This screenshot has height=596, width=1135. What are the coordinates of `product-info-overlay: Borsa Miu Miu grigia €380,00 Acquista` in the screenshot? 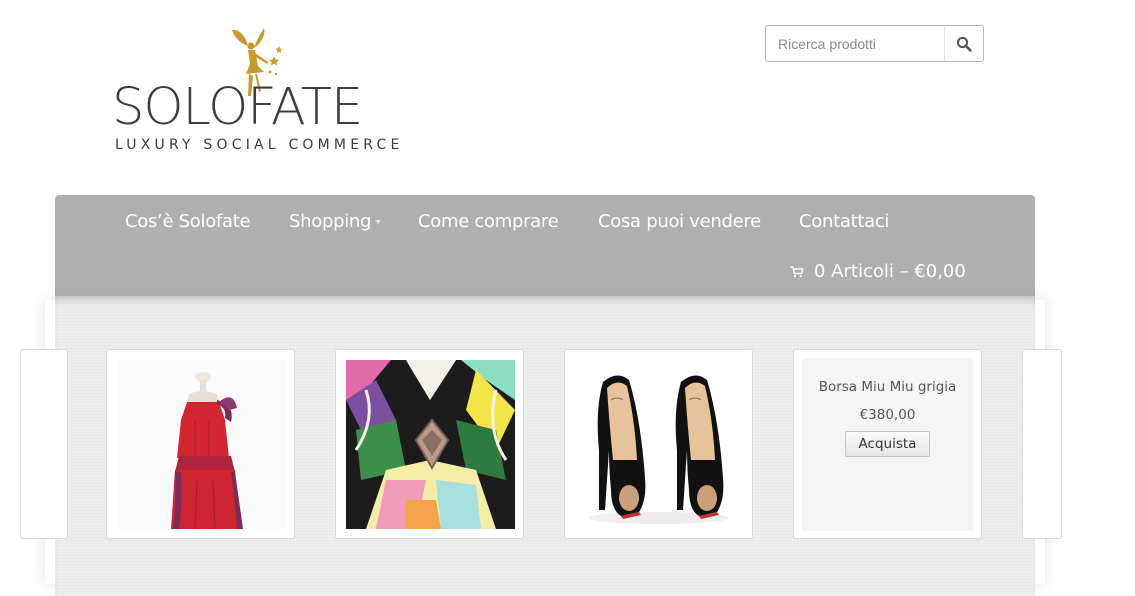 It's located at (887, 444).